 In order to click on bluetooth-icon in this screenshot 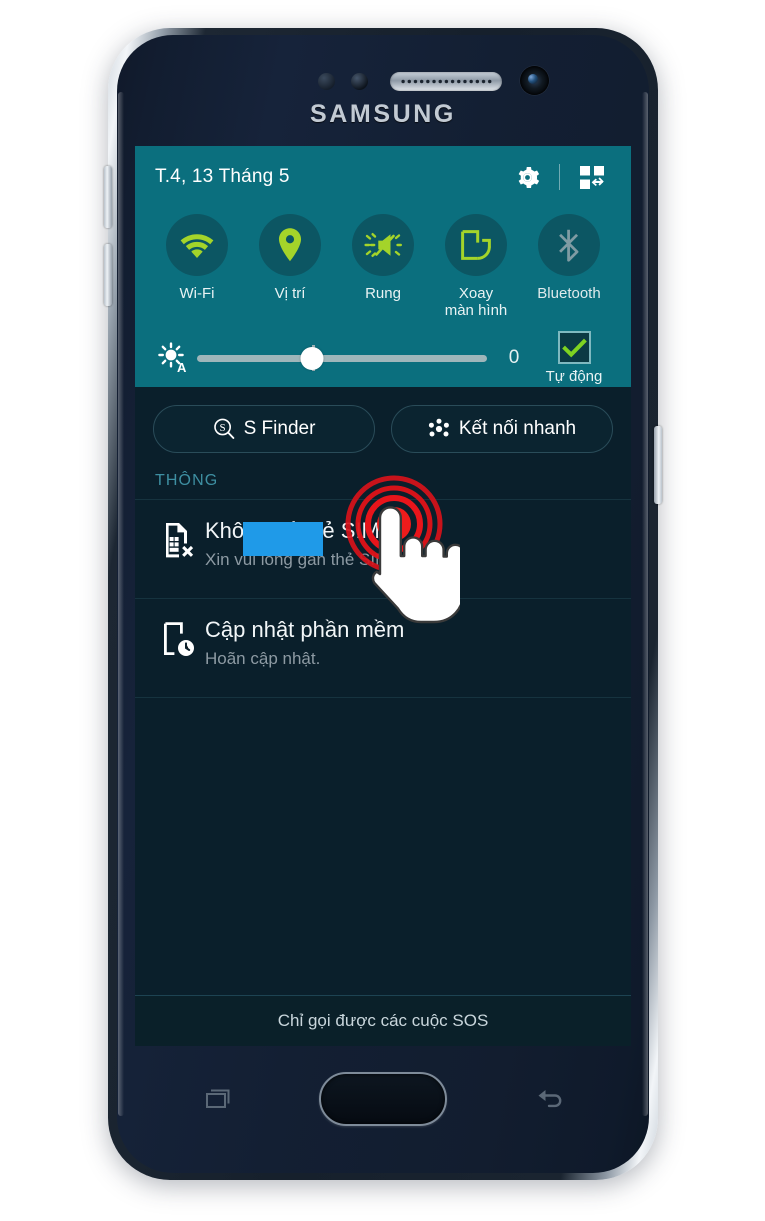, I will do `click(569, 245)`.